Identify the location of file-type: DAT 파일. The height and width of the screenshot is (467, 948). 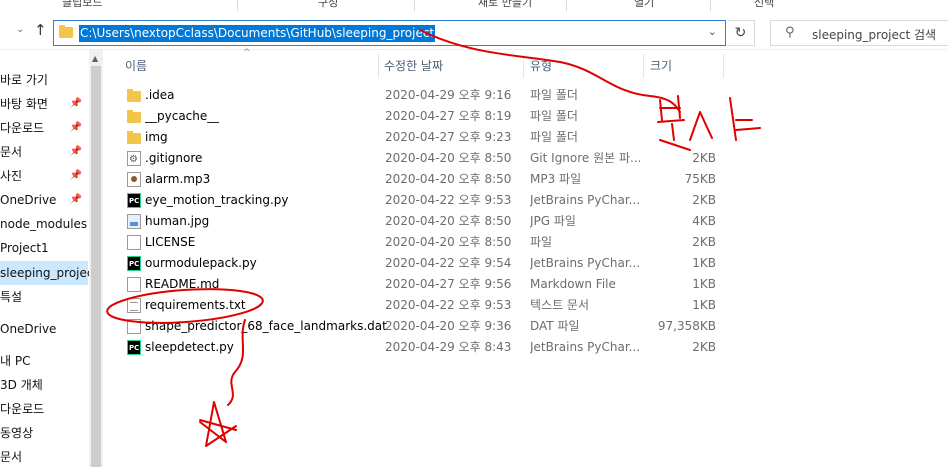
(555, 326).